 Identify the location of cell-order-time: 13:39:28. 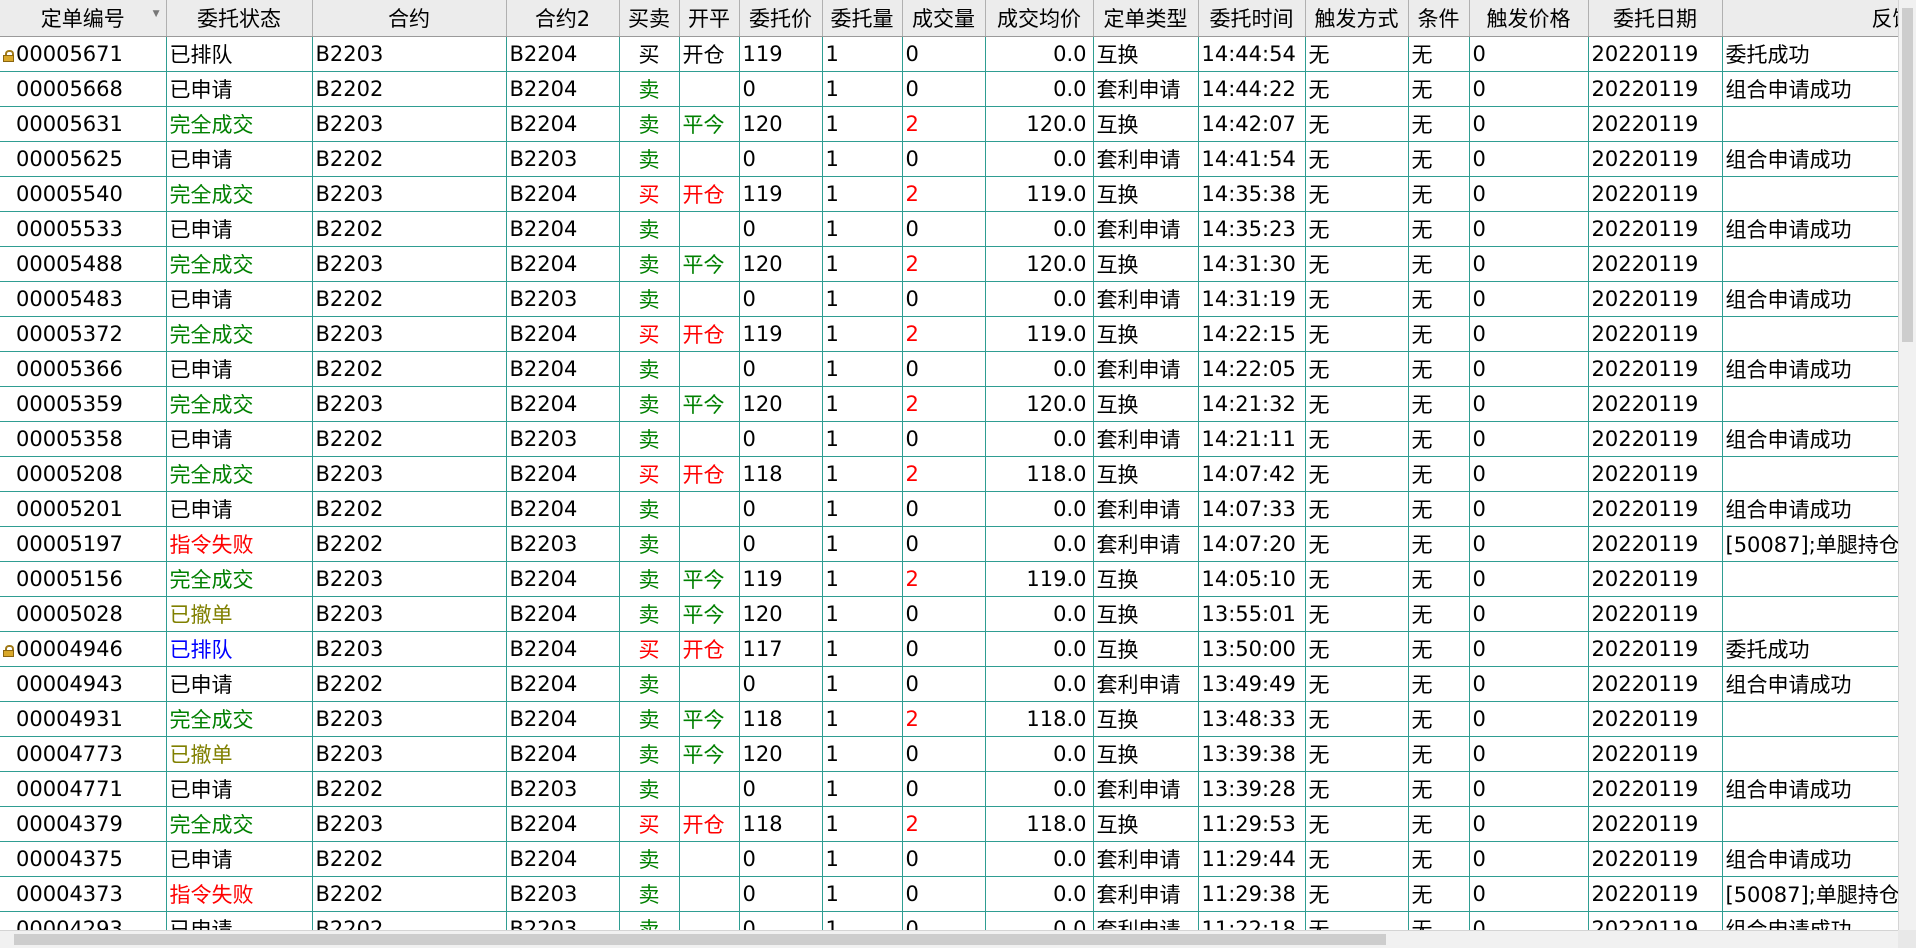
(1252, 789).